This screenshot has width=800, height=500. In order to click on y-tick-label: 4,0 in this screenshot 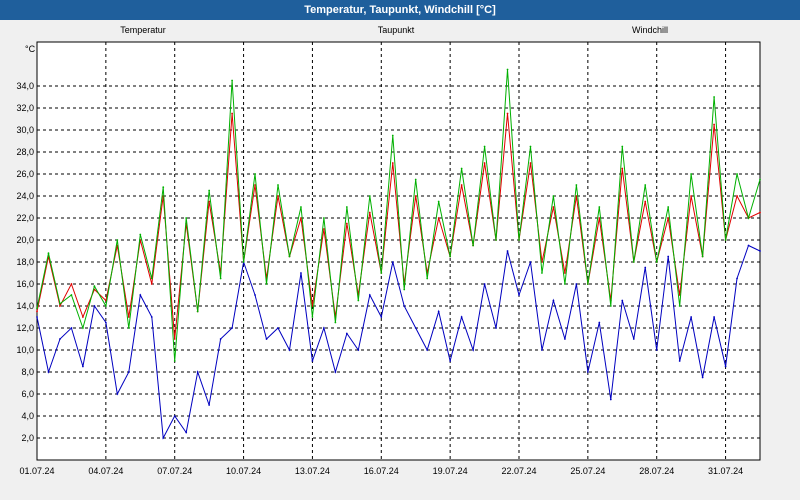, I will do `click(27, 416)`.